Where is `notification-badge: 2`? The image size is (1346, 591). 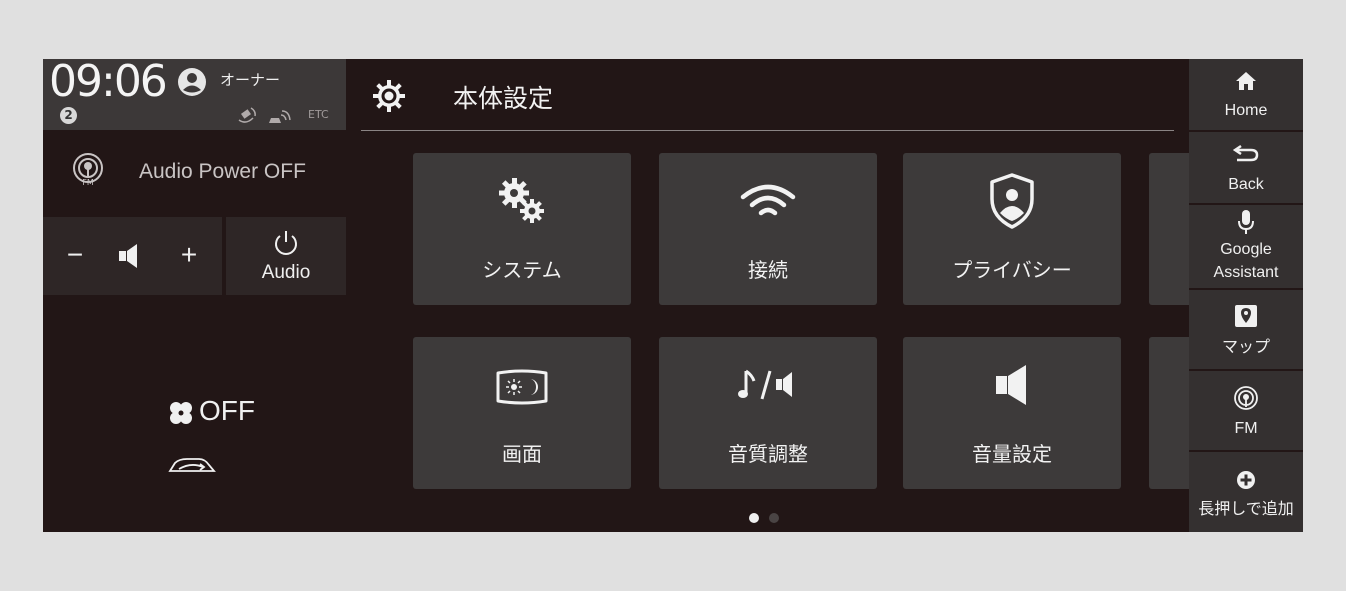 notification-badge: 2 is located at coordinates (68, 115).